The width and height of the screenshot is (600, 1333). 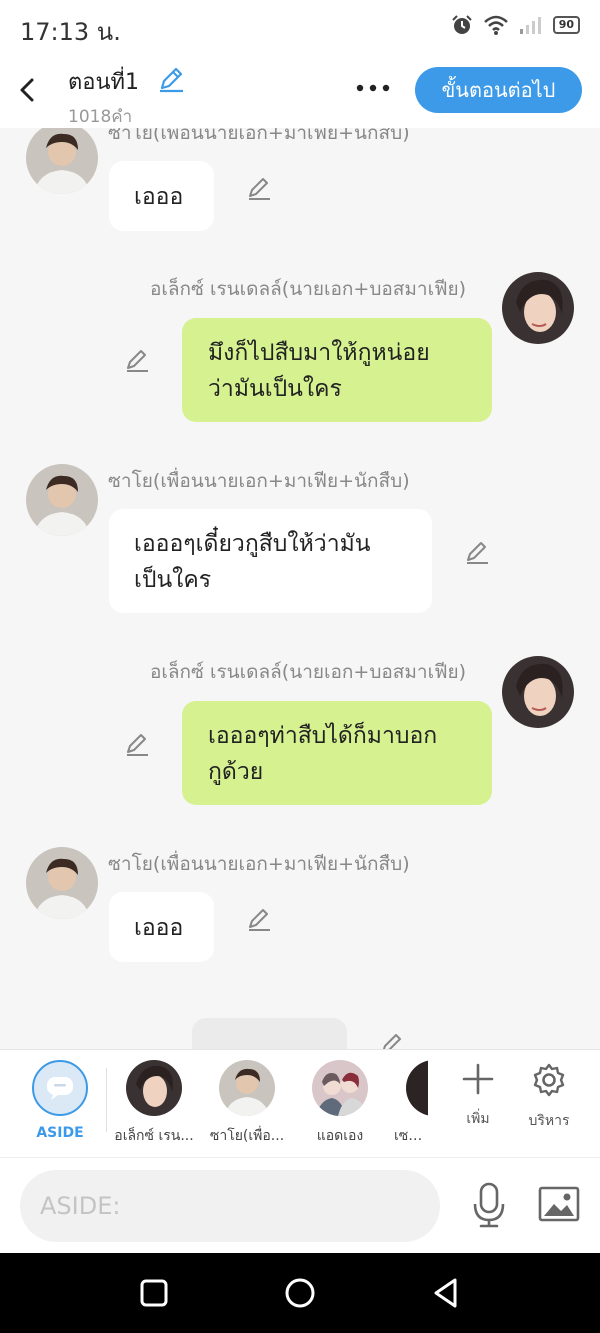 I want to click on message-bubble: เอออๆเดี๋ยวกูสืบให้ว่ามัน เป็นใคร, so click(x=270, y=561).